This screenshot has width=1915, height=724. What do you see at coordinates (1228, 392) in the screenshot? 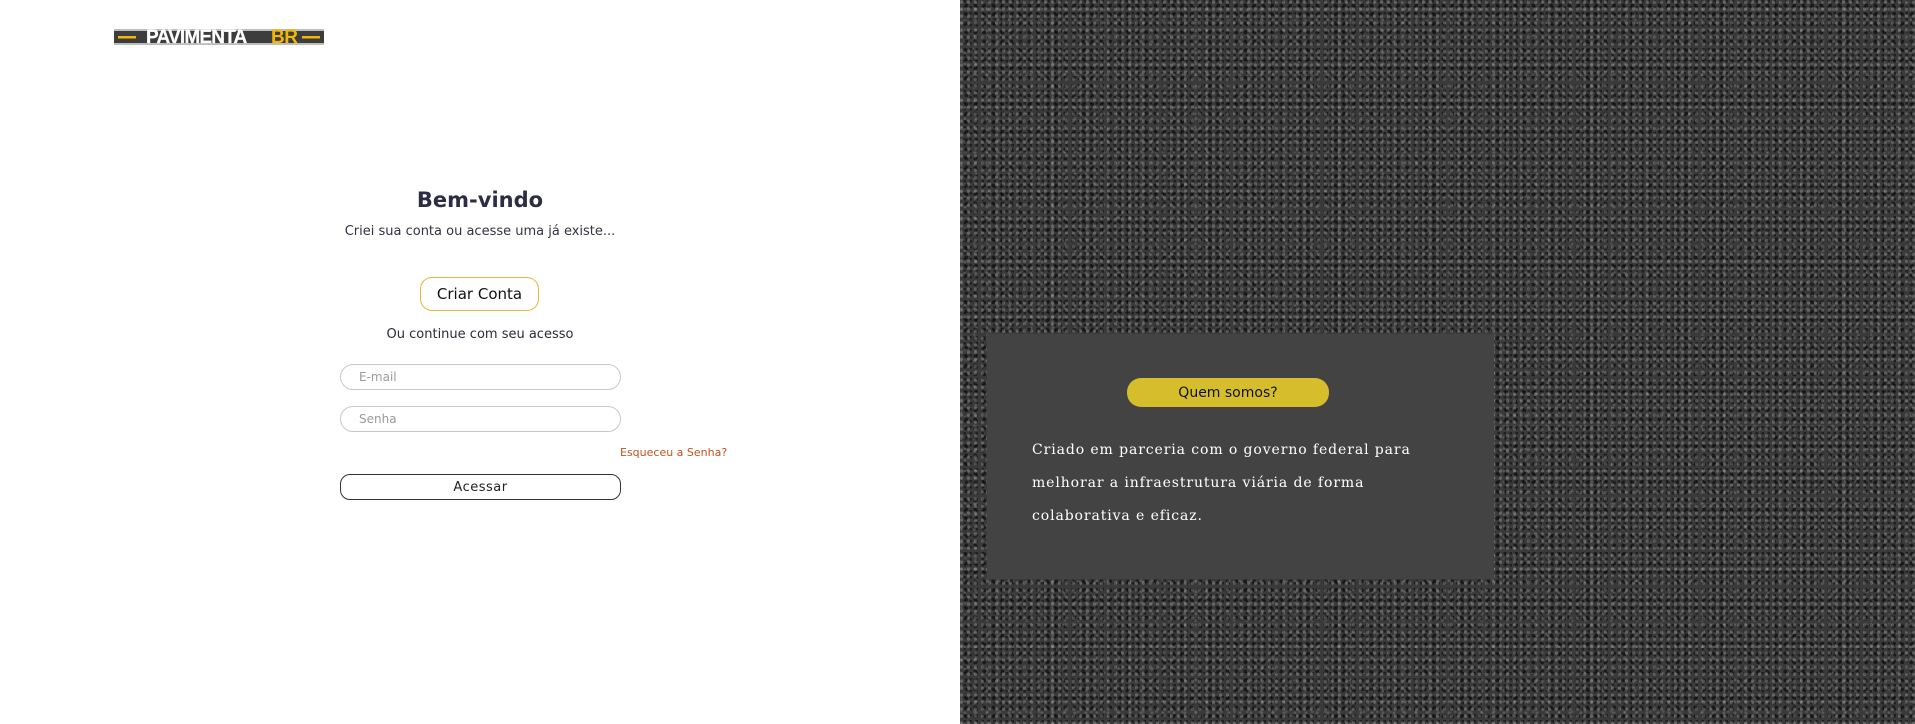
I see `about-us-button: Quem somos?` at bounding box center [1228, 392].